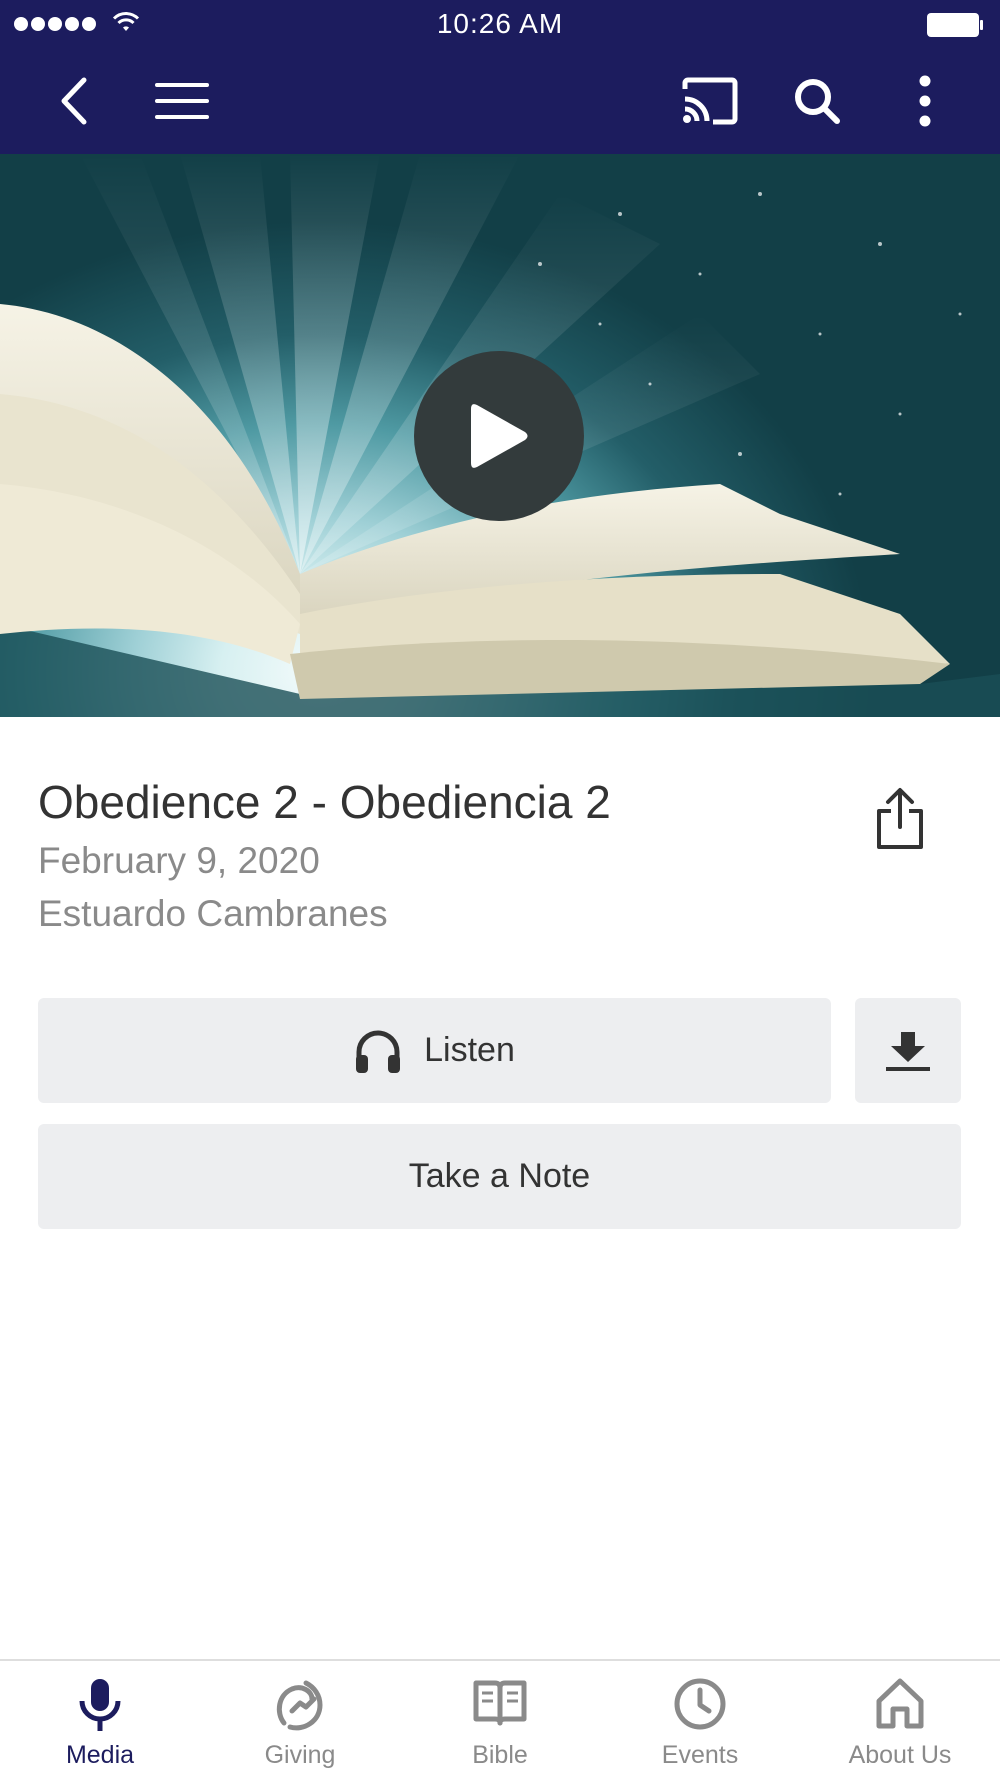 This screenshot has height=1778, width=1000. I want to click on share-button, so click(900, 819).